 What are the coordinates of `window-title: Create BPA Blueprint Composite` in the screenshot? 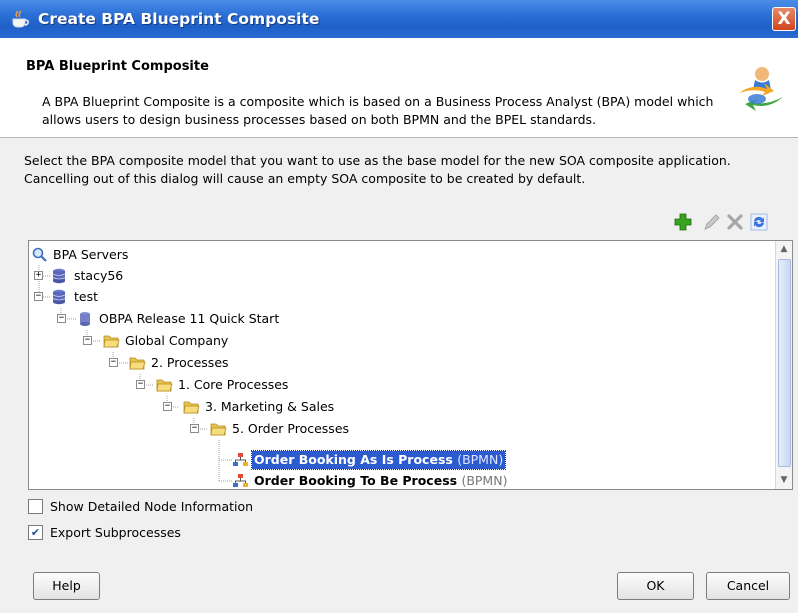 It's located at (179, 19).